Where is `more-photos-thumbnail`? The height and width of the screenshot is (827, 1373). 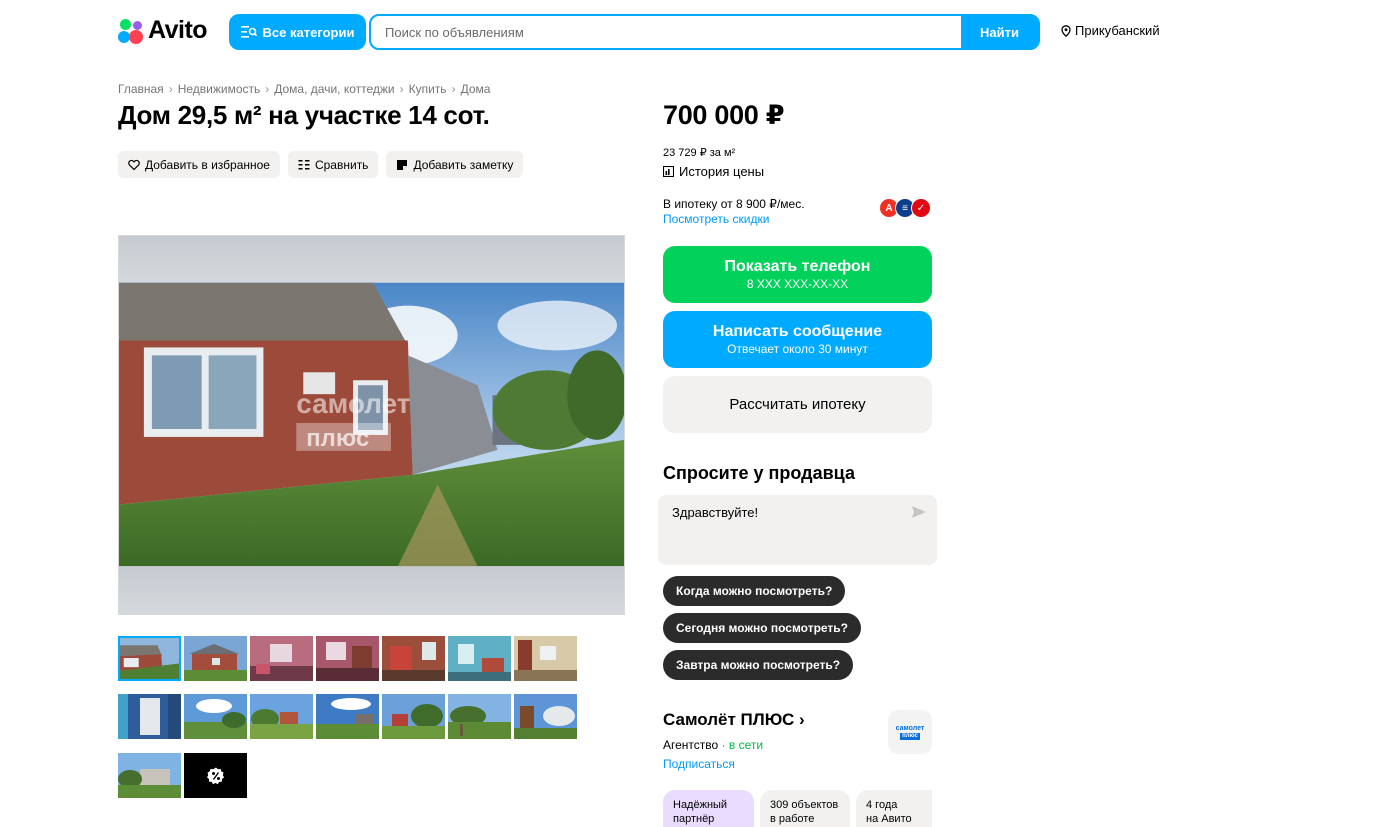
more-photos-thumbnail is located at coordinates (215, 775).